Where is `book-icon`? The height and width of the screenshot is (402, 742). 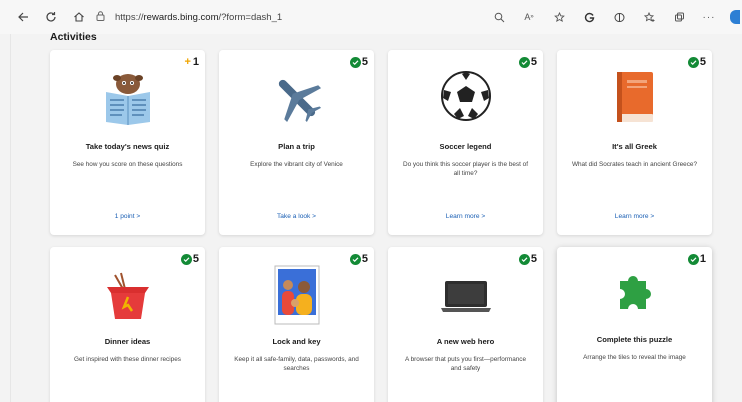
book-icon is located at coordinates (634, 97).